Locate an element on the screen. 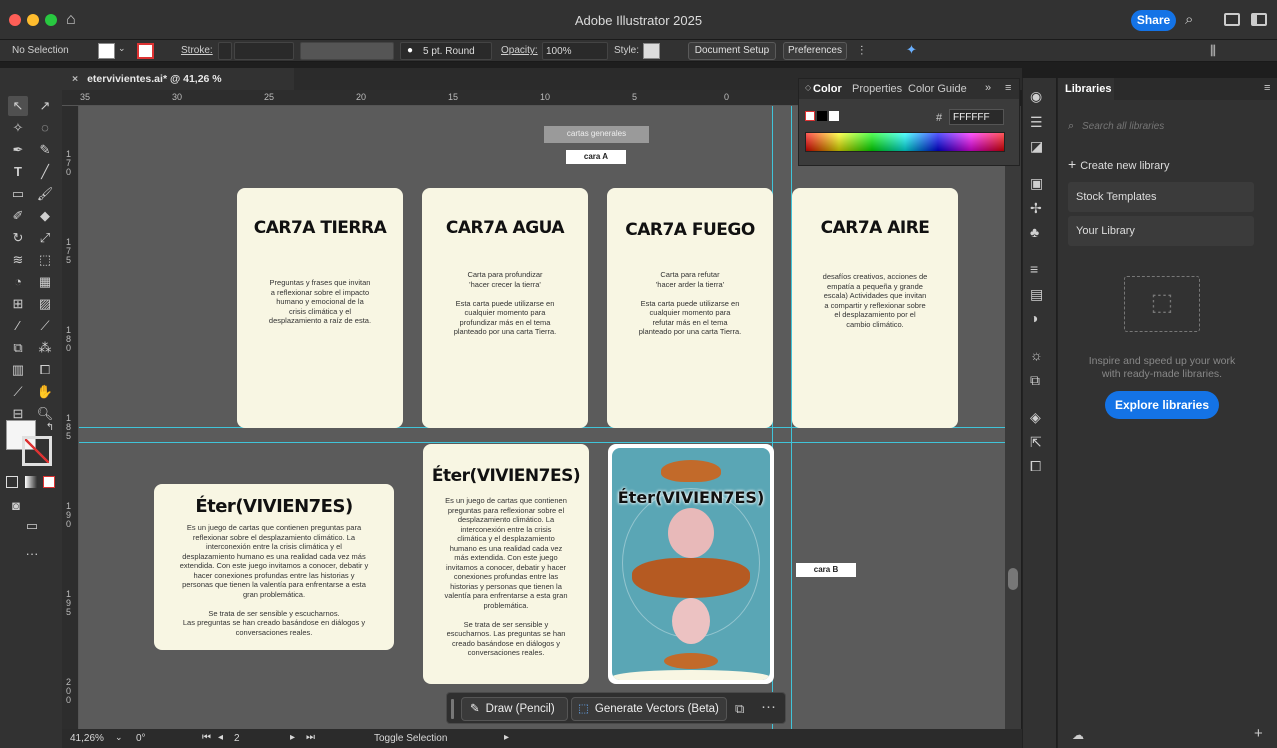  none-mode-icon is located at coordinates (49, 482).